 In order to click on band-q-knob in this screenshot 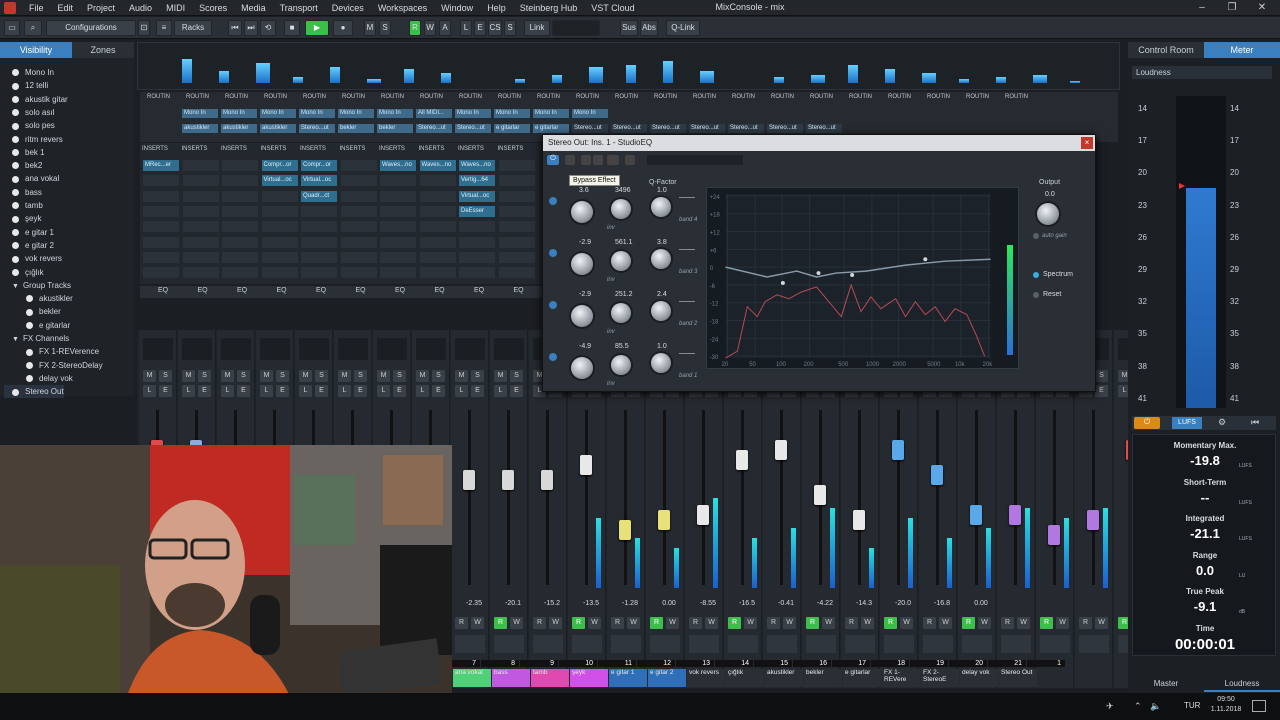, I will do `click(661, 207)`.